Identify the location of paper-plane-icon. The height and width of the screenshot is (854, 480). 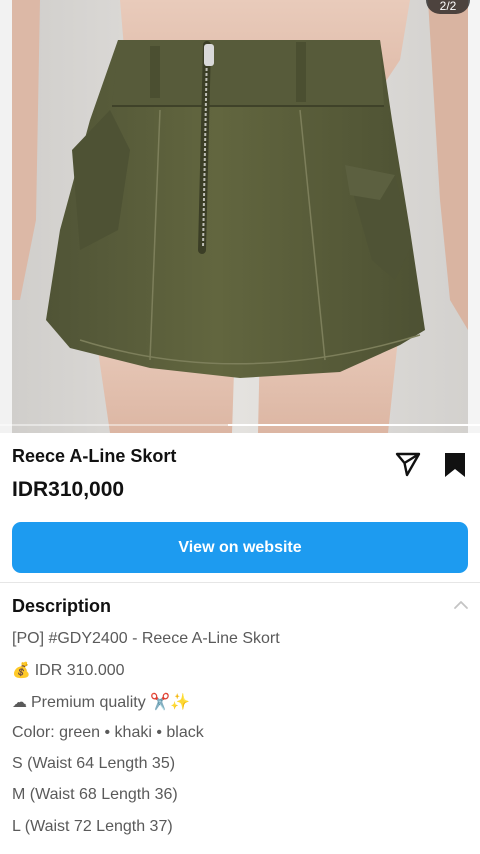
(408, 464).